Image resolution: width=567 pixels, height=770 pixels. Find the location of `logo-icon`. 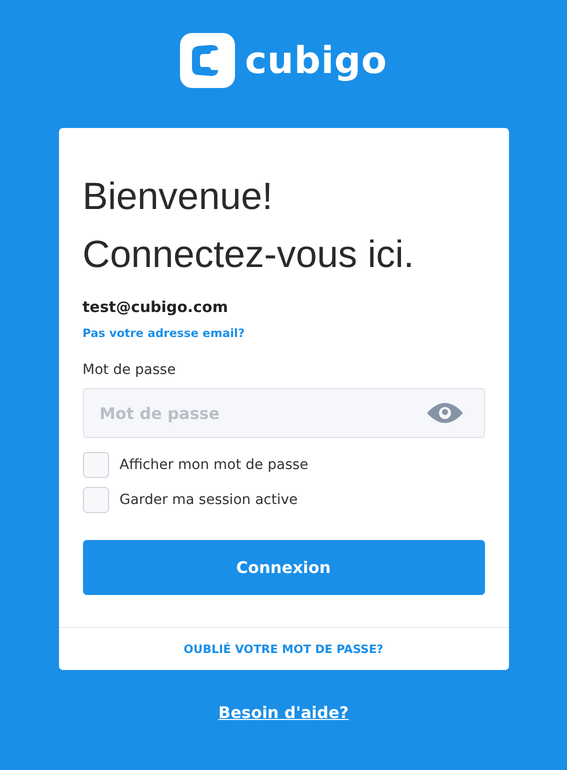

logo-icon is located at coordinates (207, 60).